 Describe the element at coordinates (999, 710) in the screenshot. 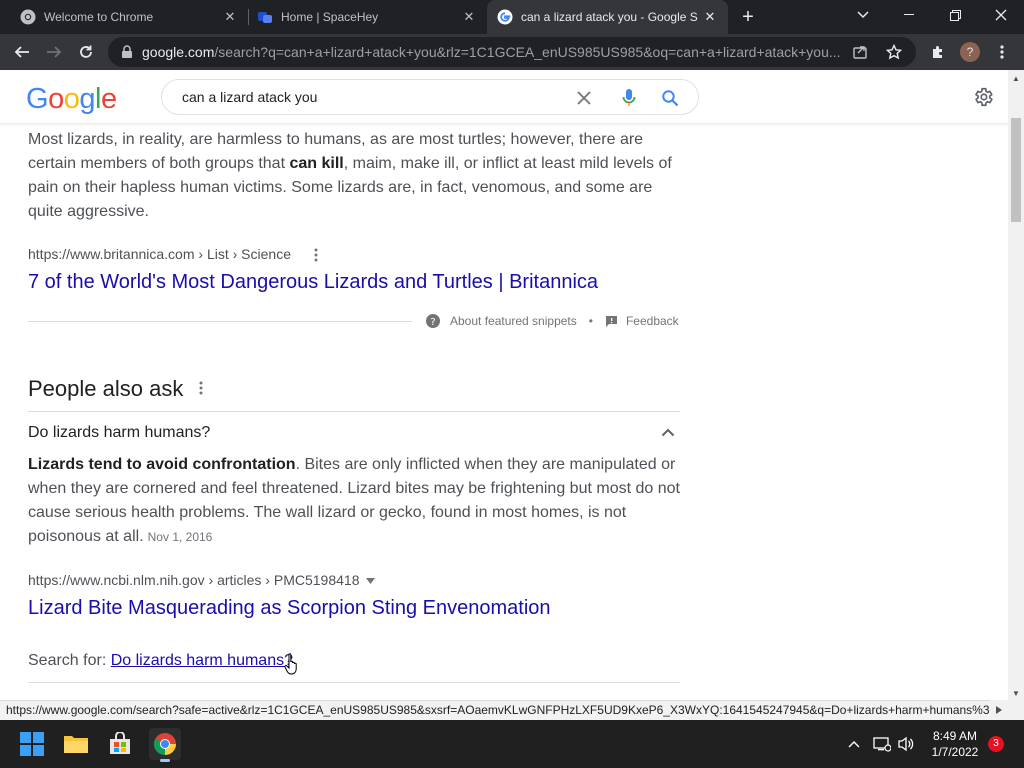

I see `scroll-right-icon` at that location.